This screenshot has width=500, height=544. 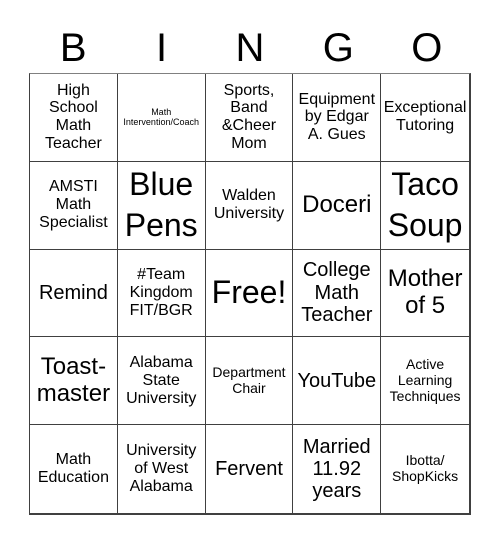 I want to click on cell-label: Equipment by Edgar A. Gues, so click(x=337, y=117).